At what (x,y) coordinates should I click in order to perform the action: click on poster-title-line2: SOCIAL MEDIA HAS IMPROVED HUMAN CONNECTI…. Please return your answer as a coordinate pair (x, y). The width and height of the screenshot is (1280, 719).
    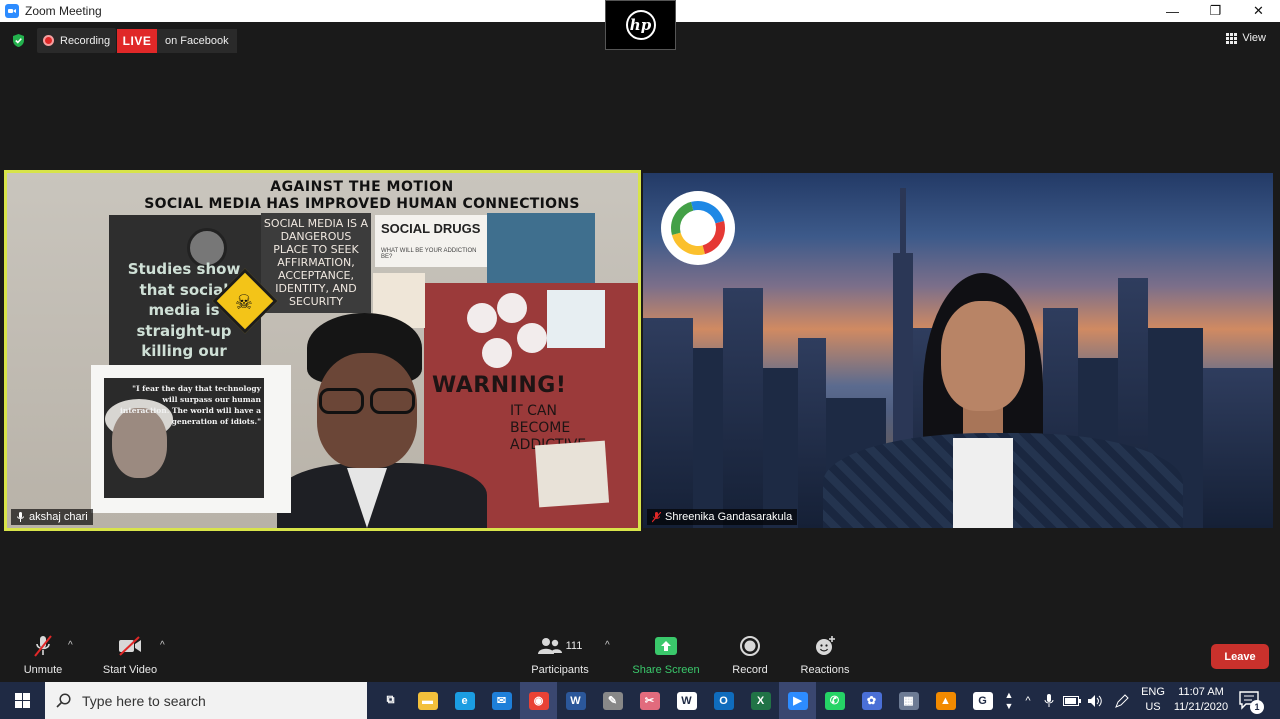
    Looking at the image, I should click on (362, 204).